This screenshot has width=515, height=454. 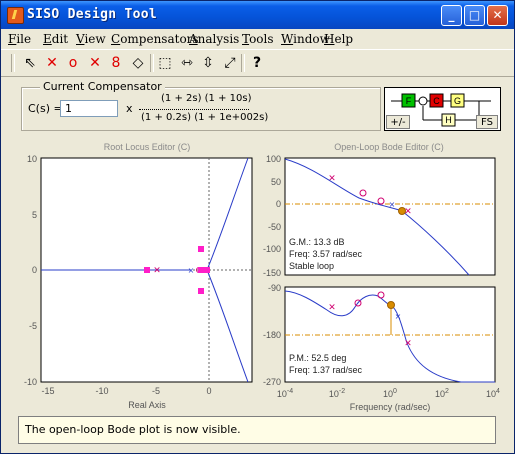 I want to click on mag-ytick: 0, so click(x=278, y=204).